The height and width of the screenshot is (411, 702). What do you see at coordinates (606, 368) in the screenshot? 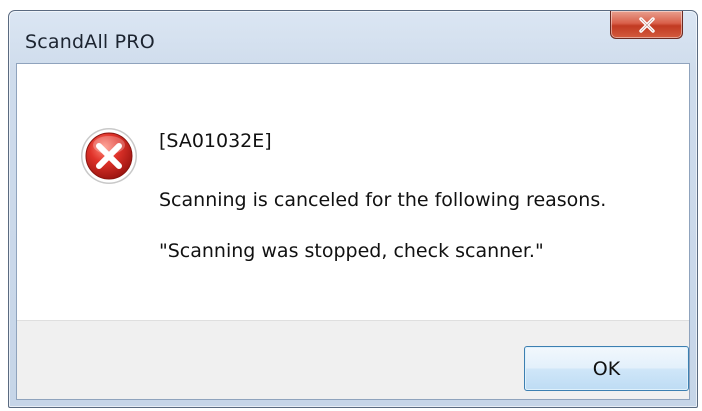
I see `ok-button: OK` at bounding box center [606, 368].